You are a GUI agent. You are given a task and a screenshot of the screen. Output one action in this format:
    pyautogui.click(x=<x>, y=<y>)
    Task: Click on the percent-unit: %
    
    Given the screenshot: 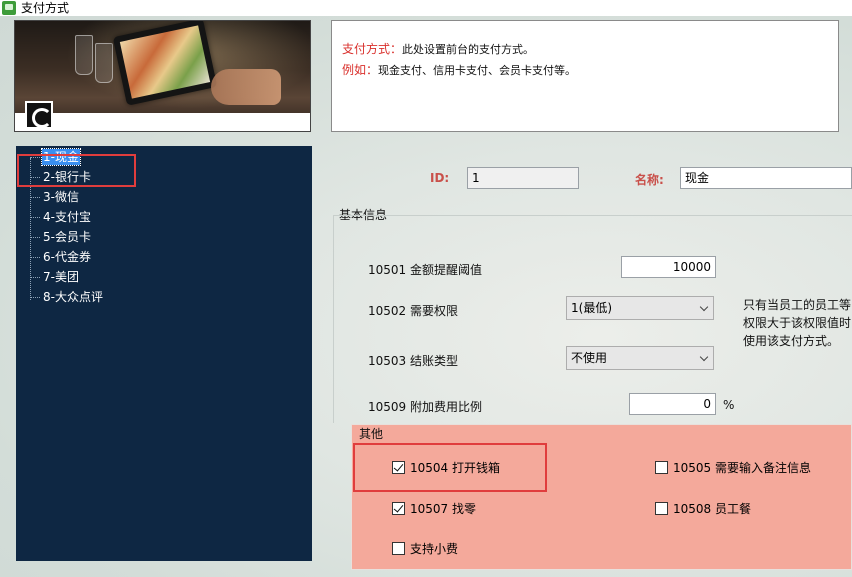 What is the action you would take?
    pyautogui.click(x=729, y=405)
    